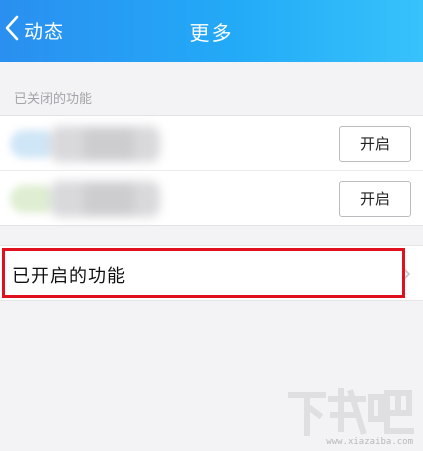  What do you see at coordinates (53, 99) in the screenshot?
I see `section-label-disabled: 已关闭的功能` at bounding box center [53, 99].